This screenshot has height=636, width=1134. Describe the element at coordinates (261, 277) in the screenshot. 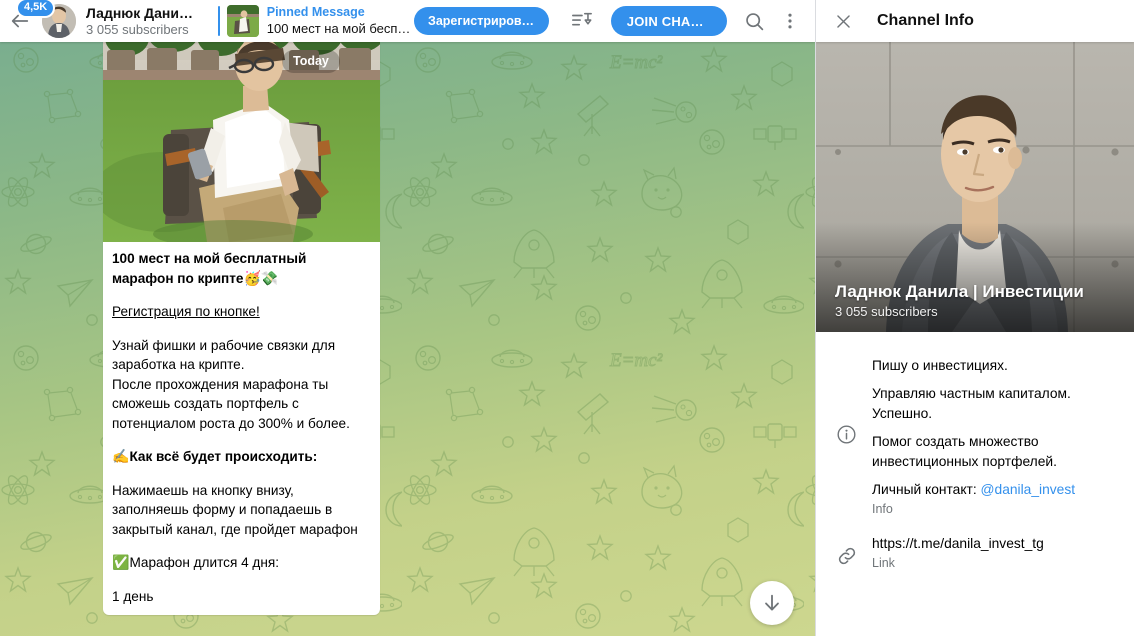

I see `party-money-emoji: 🥳💸` at that location.